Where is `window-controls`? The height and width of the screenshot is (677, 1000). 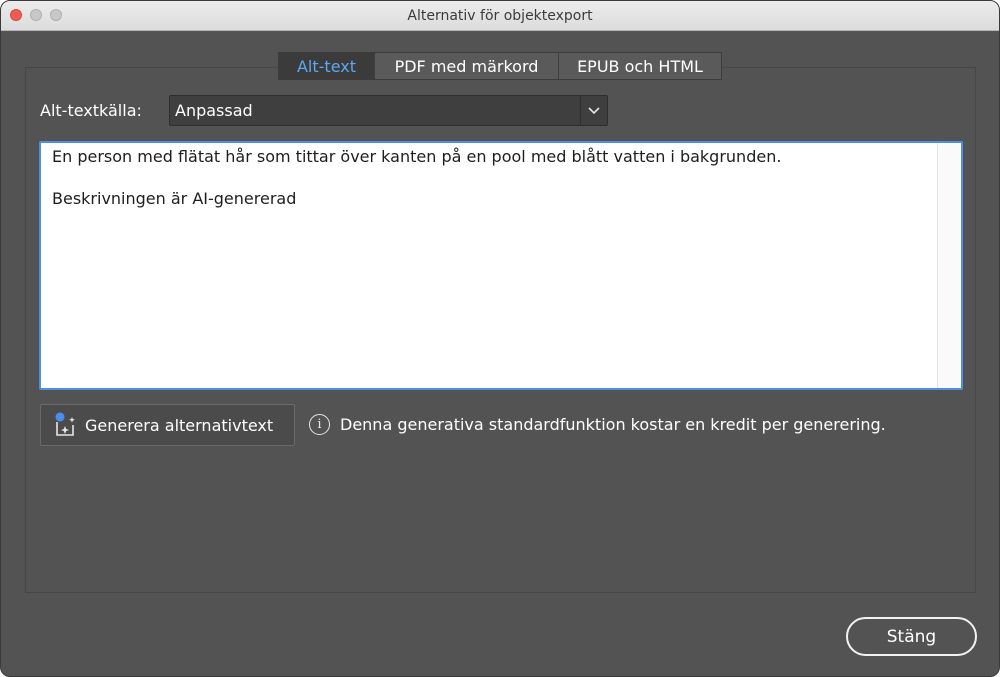 window-controls is located at coordinates (36, 15).